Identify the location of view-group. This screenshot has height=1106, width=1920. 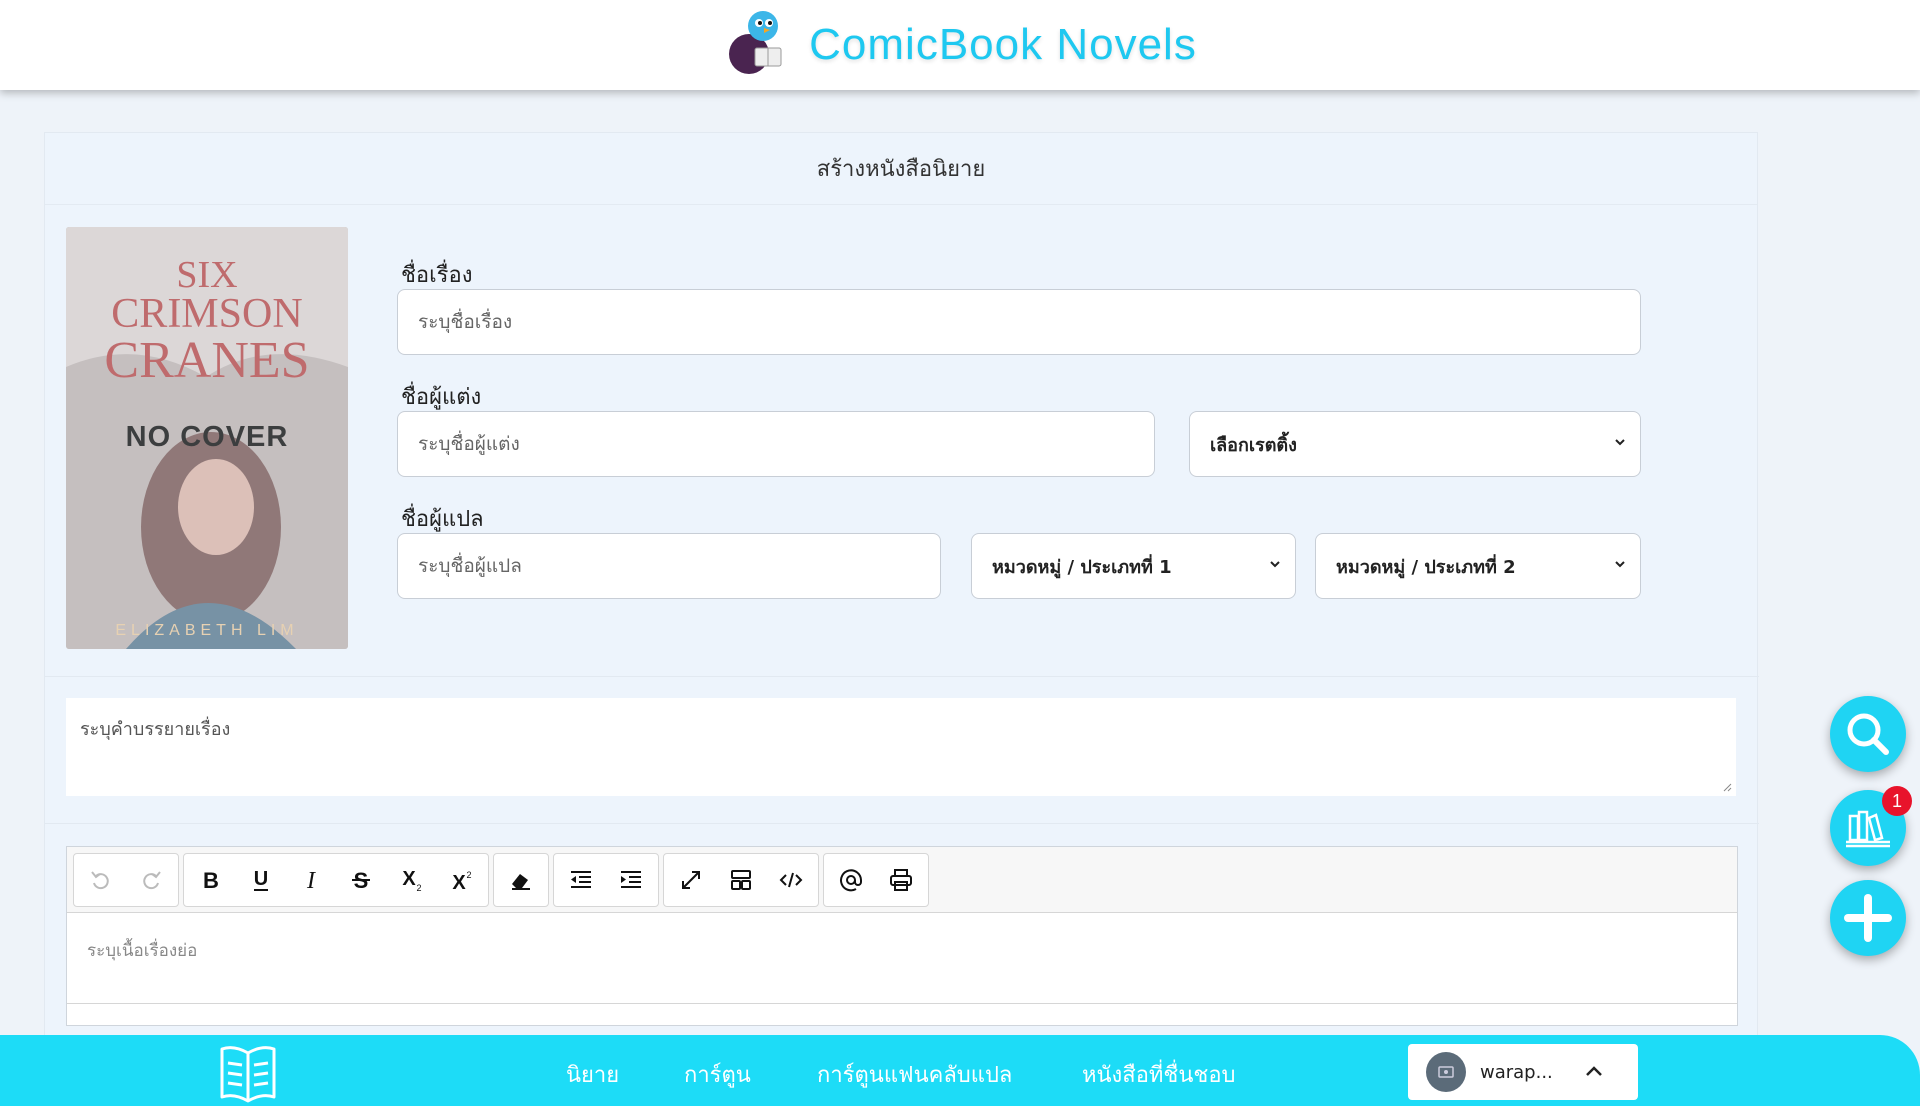
(741, 879).